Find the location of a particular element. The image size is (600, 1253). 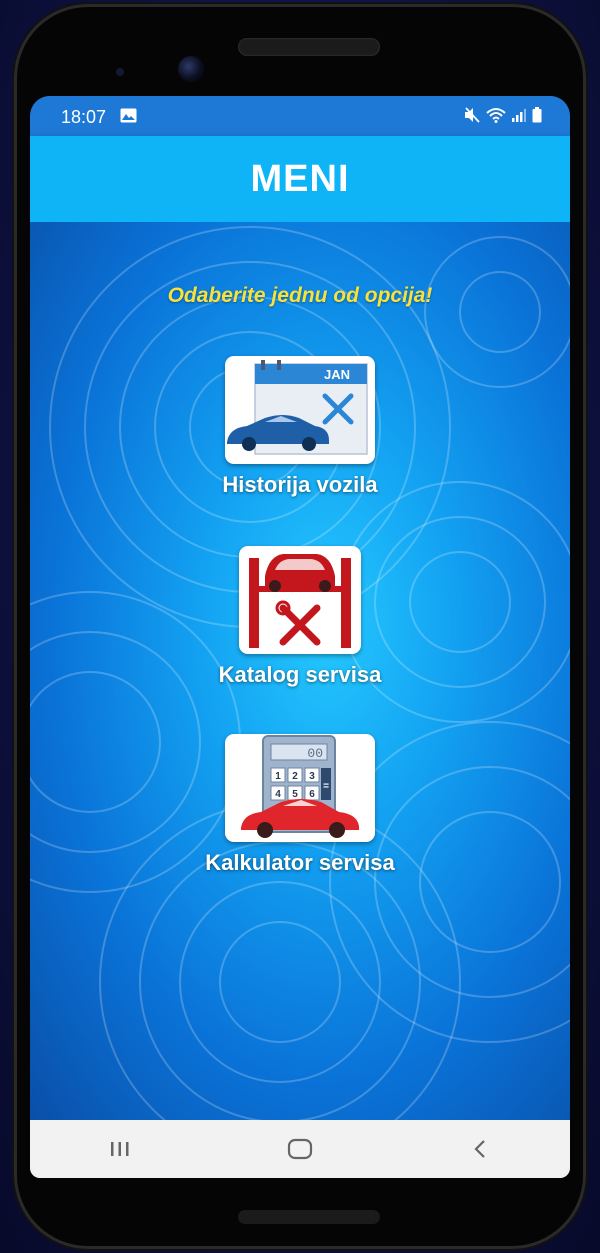

calc-key-2: 2 is located at coordinates (295, 776).